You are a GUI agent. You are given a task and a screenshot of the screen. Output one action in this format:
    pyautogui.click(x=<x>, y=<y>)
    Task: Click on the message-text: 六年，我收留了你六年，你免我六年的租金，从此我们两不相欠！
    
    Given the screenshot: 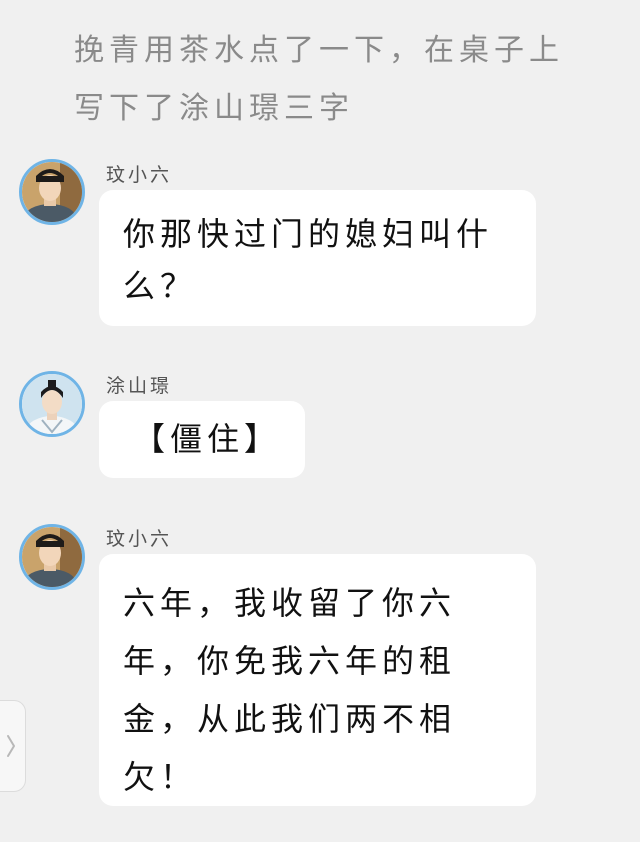 What is the action you would take?
    pyautogui.click(x=290, y=690)
    